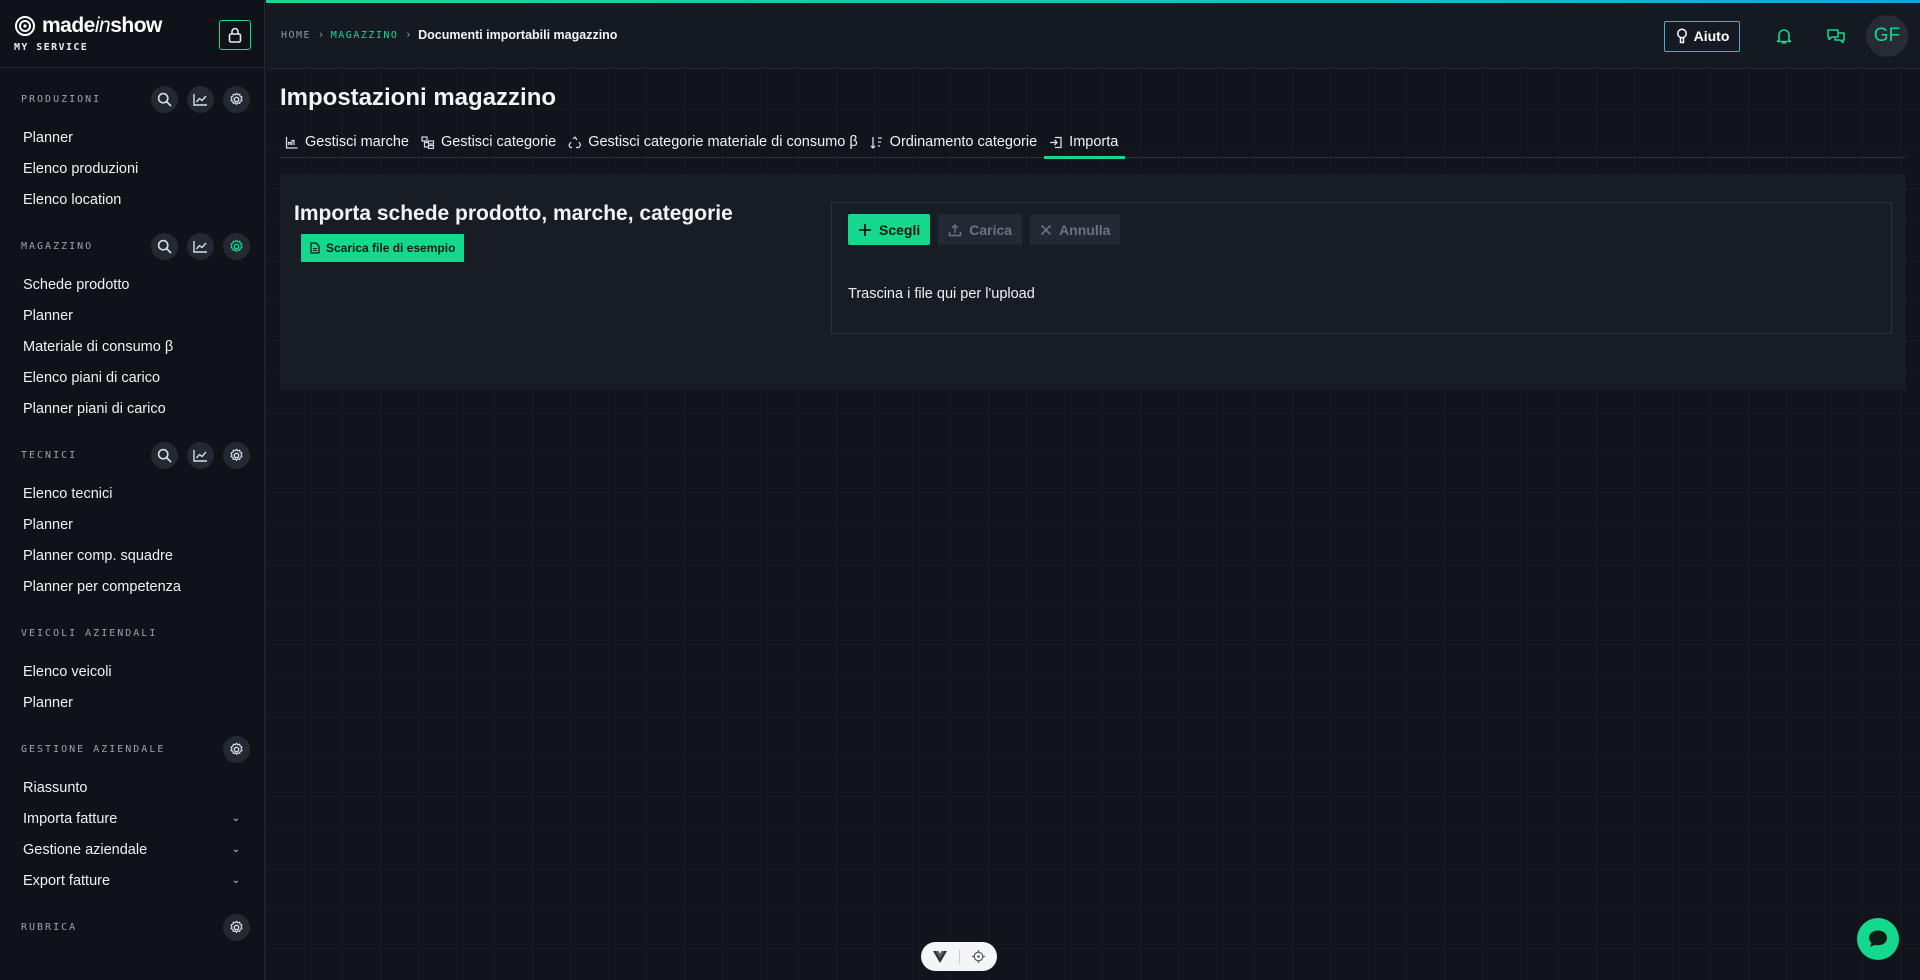 This screenshot has height=980, width=1920. What do you see at coordinates (135, 787) in the screenshot?
I see `sidebar-nav-item: Riassunto` at bounding box center [135, 787].